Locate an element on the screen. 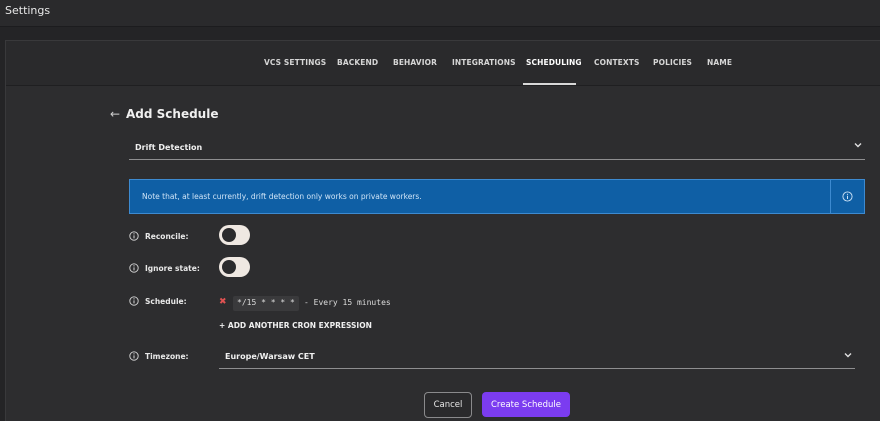 This screenshot has width=880, height=421. tab-contexts: CONTEXTS is located at coordinates (617, 62).